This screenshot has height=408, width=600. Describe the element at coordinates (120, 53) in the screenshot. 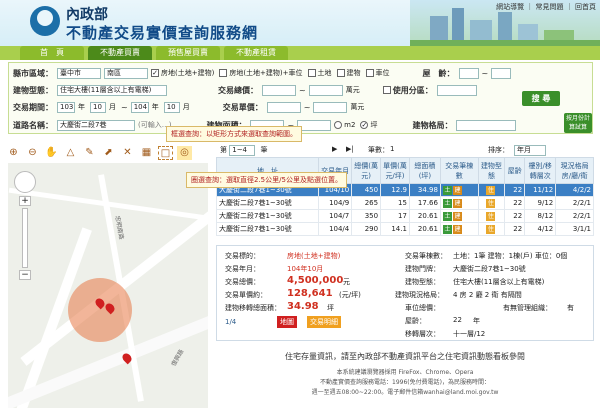

I see `nav-buy-sell: 不動產買賣` at that location.